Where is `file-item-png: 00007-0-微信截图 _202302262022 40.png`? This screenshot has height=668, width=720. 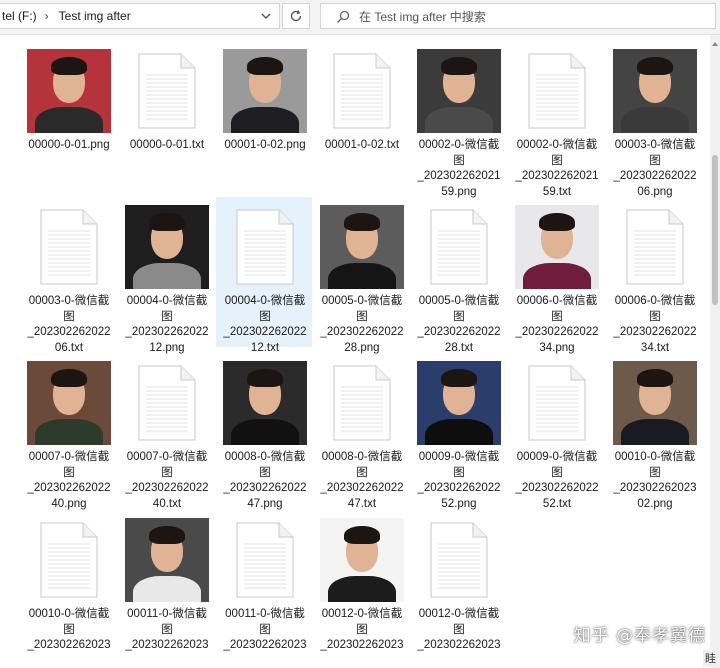
file-item-png: 00007-0-微信截图 _202302262022 40.png is located at coordinates (68, 431).